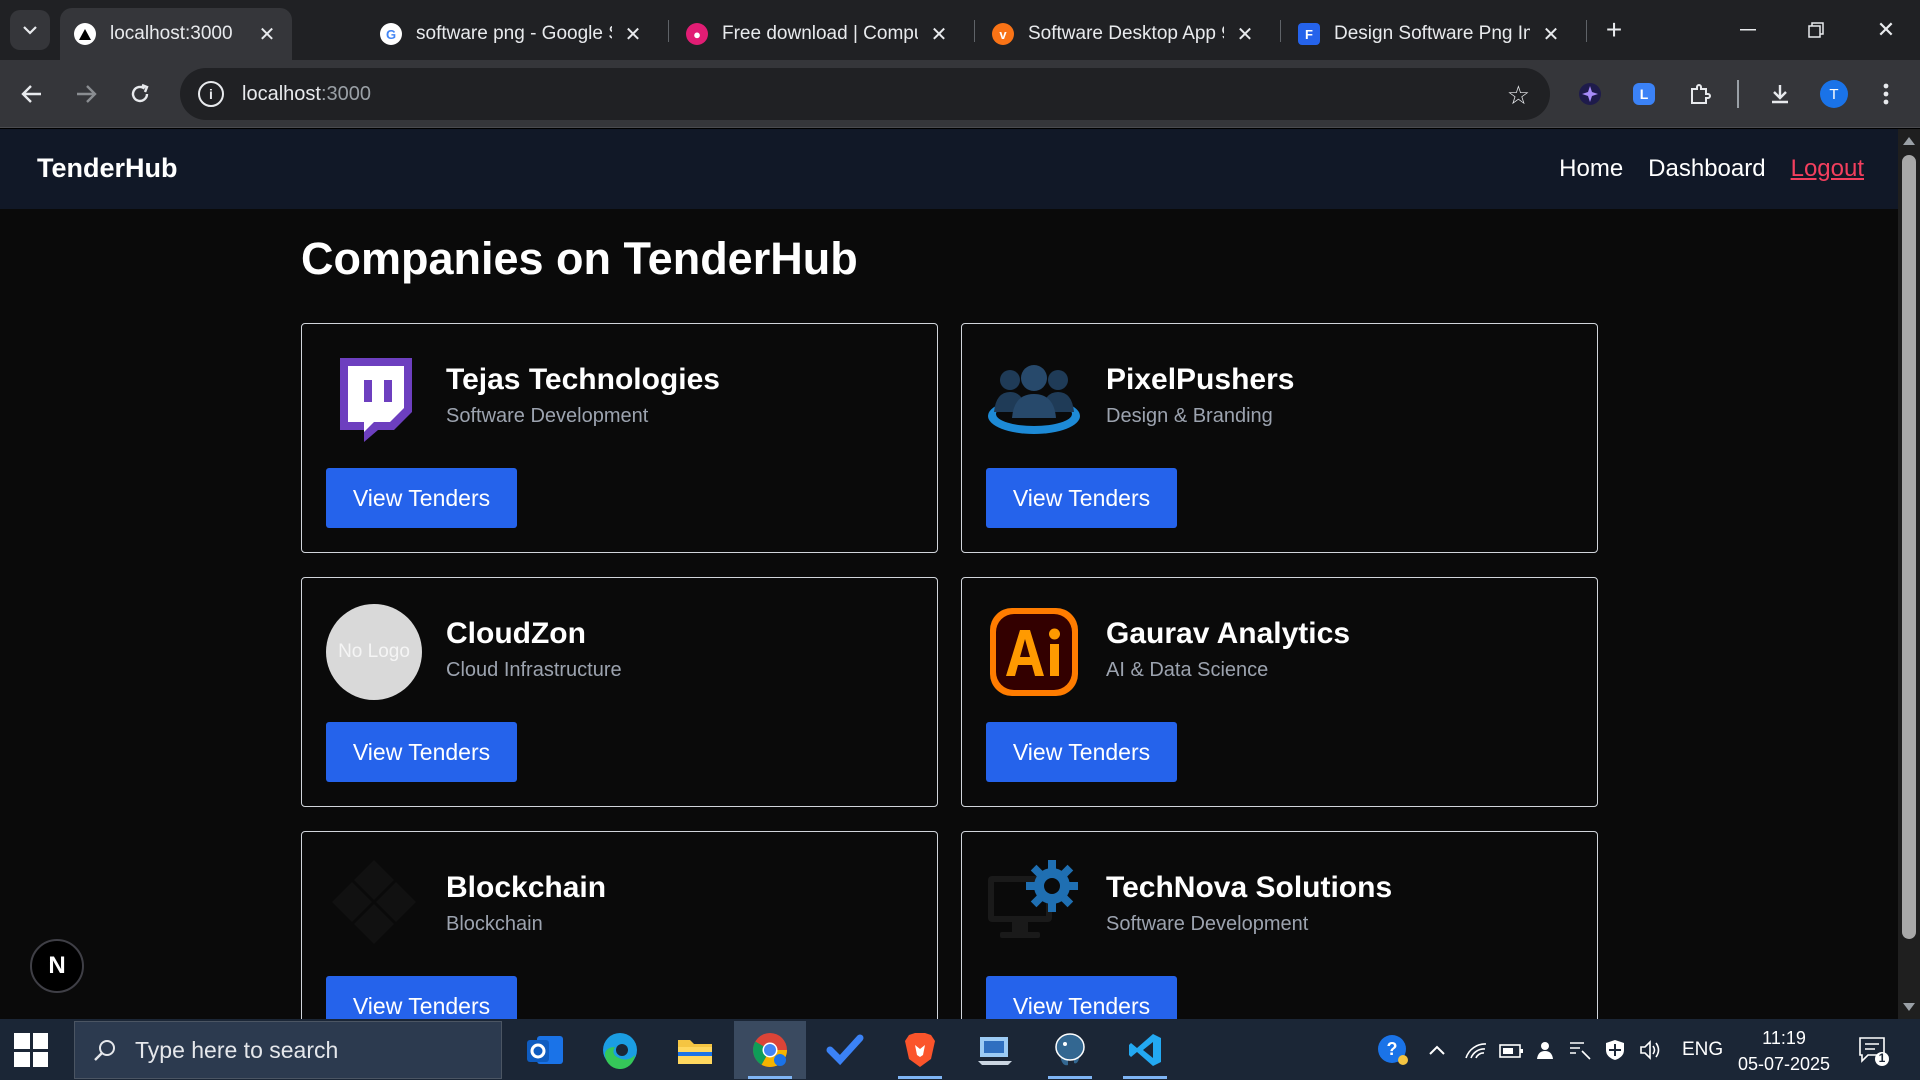  I want to click on address-bar: i localhost:3000 ☆, so click(865, 94).